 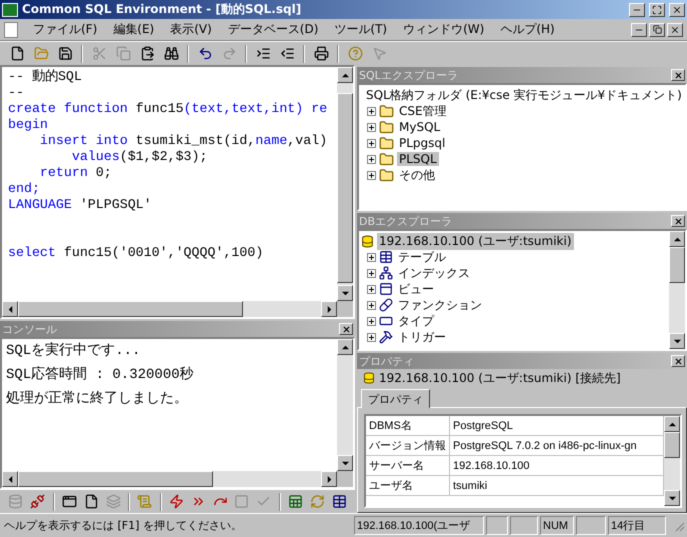 What do you see at coordinates (395, 398) in the screenshot?
I see `tab: プロパティ` at bounding box center [395, 398].